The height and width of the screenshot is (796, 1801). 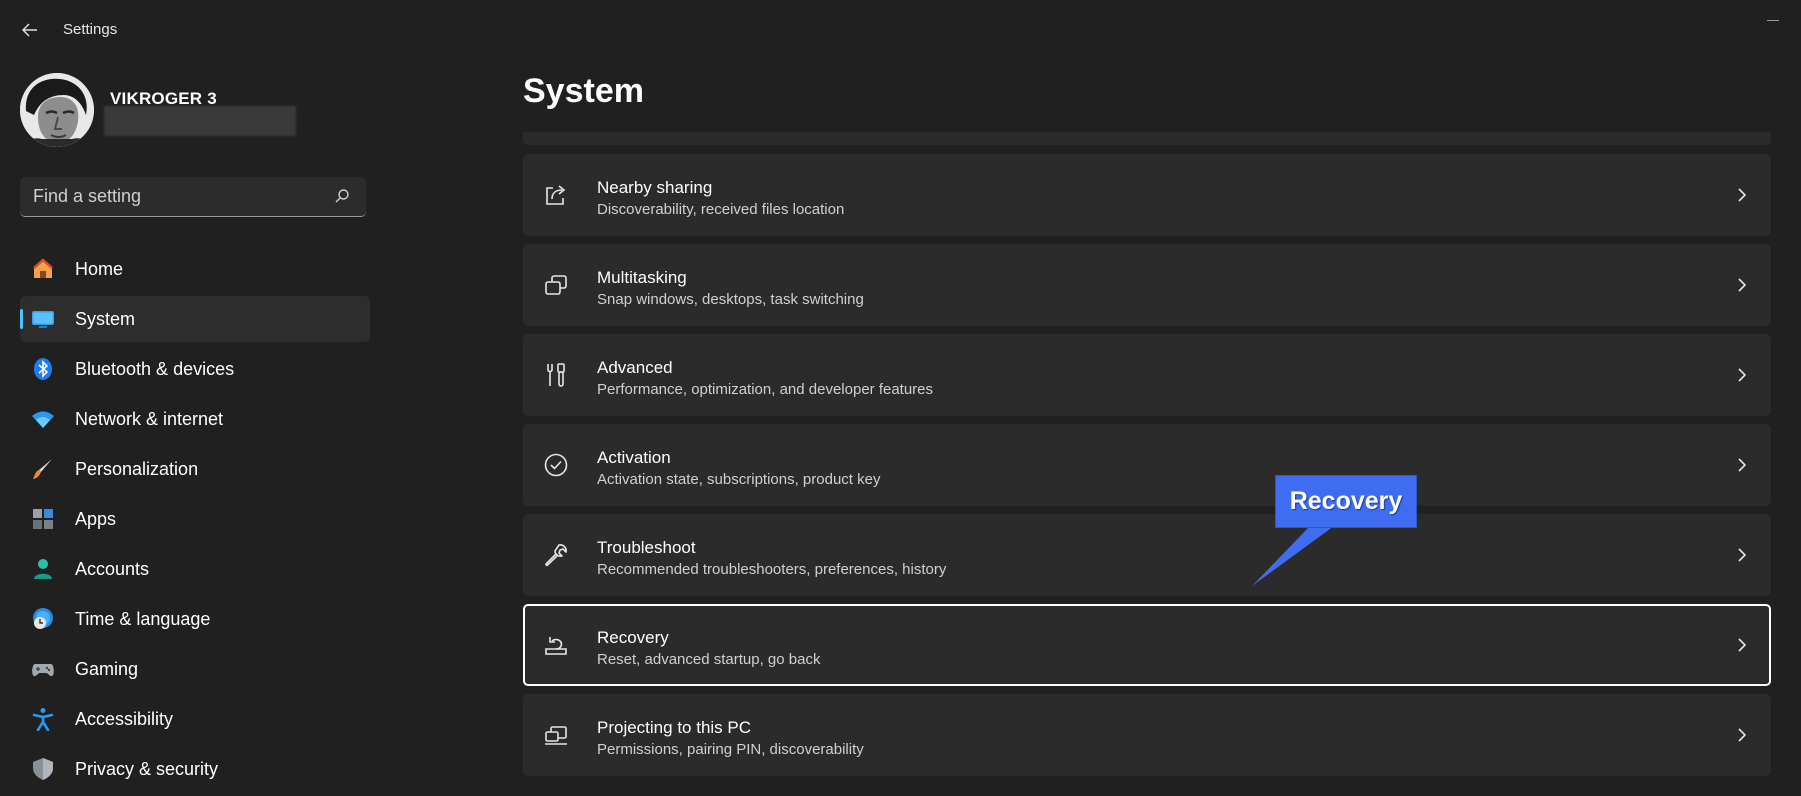 I want to click on callout-label: Recovery, so click(x=1346, y=501).